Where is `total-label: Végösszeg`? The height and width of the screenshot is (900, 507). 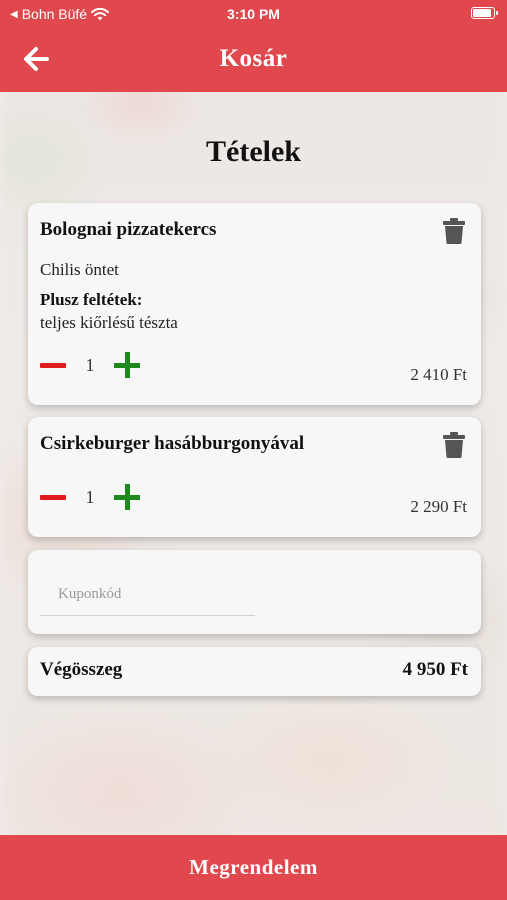
total-label: Végösszeg is located at coordinates (81, 669).